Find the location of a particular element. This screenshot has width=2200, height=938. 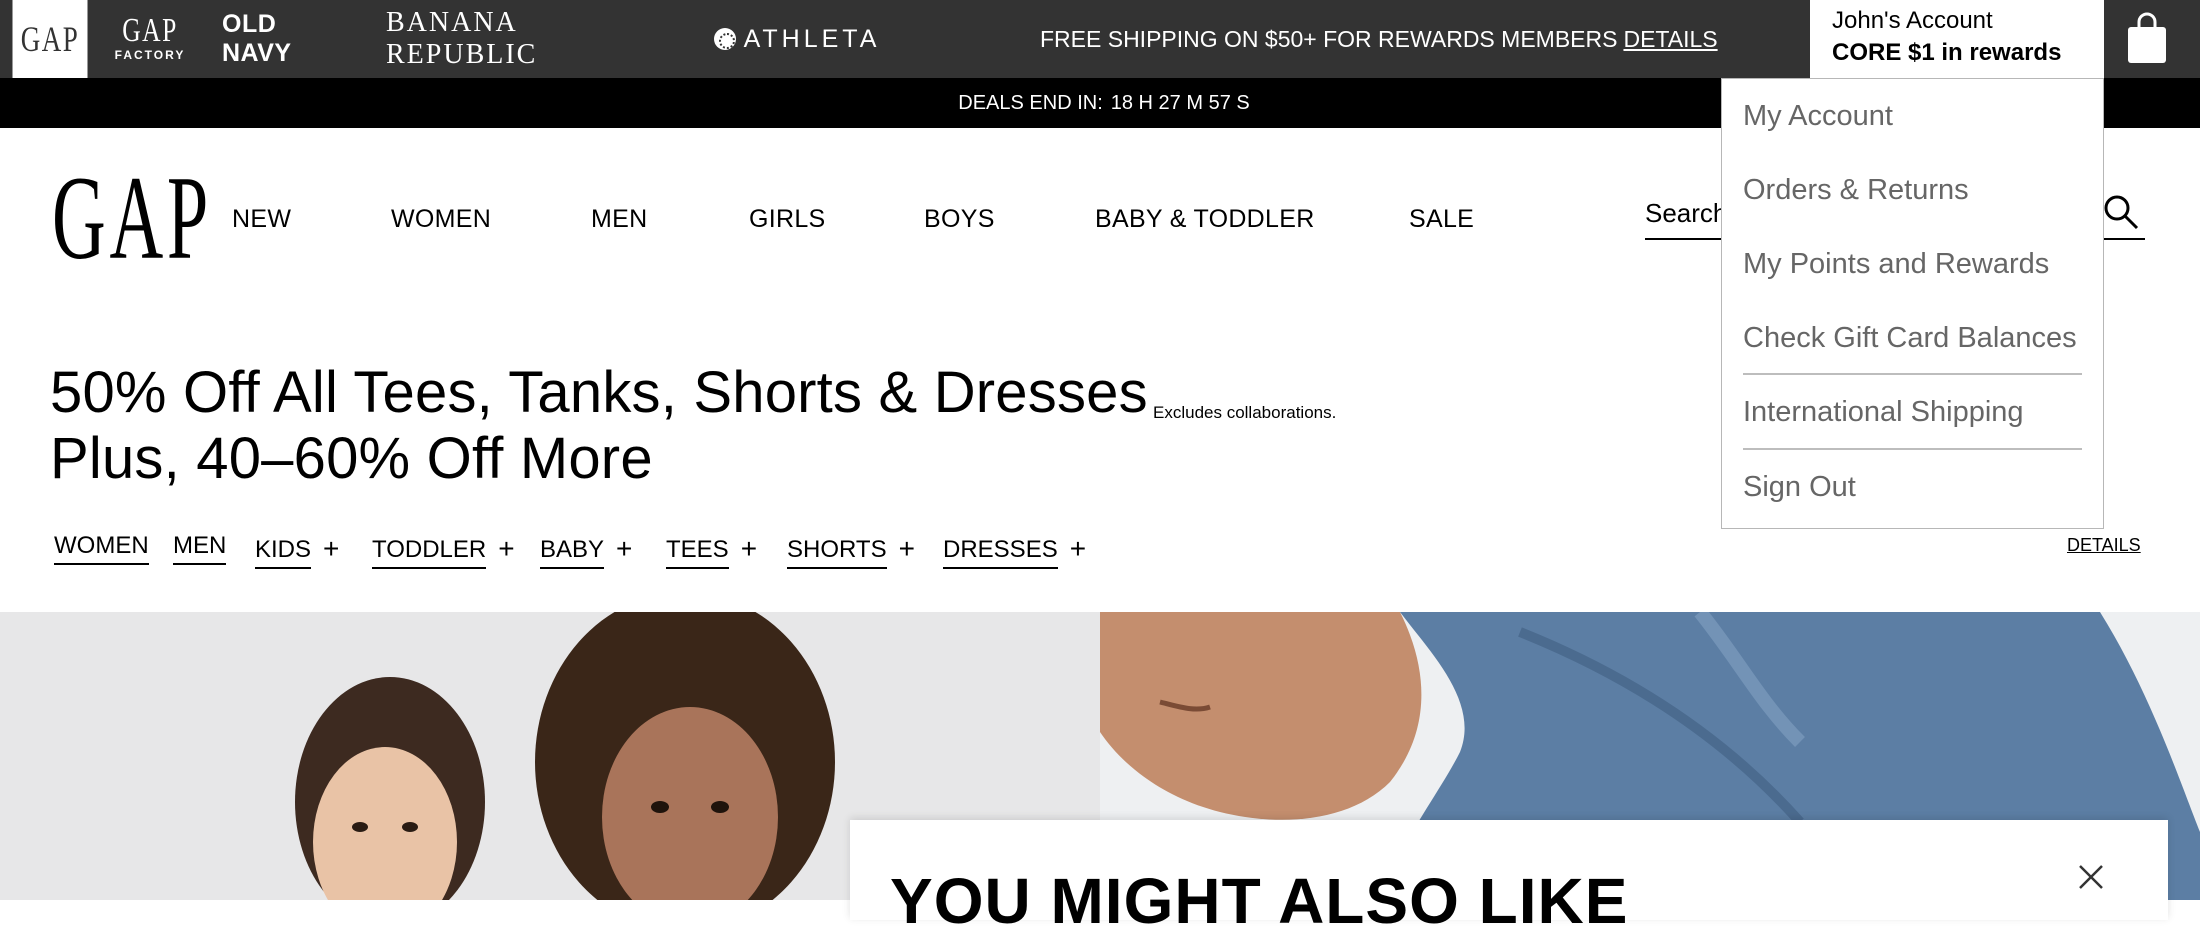

category-baby: BABY + is located at coordinates (586, 550).